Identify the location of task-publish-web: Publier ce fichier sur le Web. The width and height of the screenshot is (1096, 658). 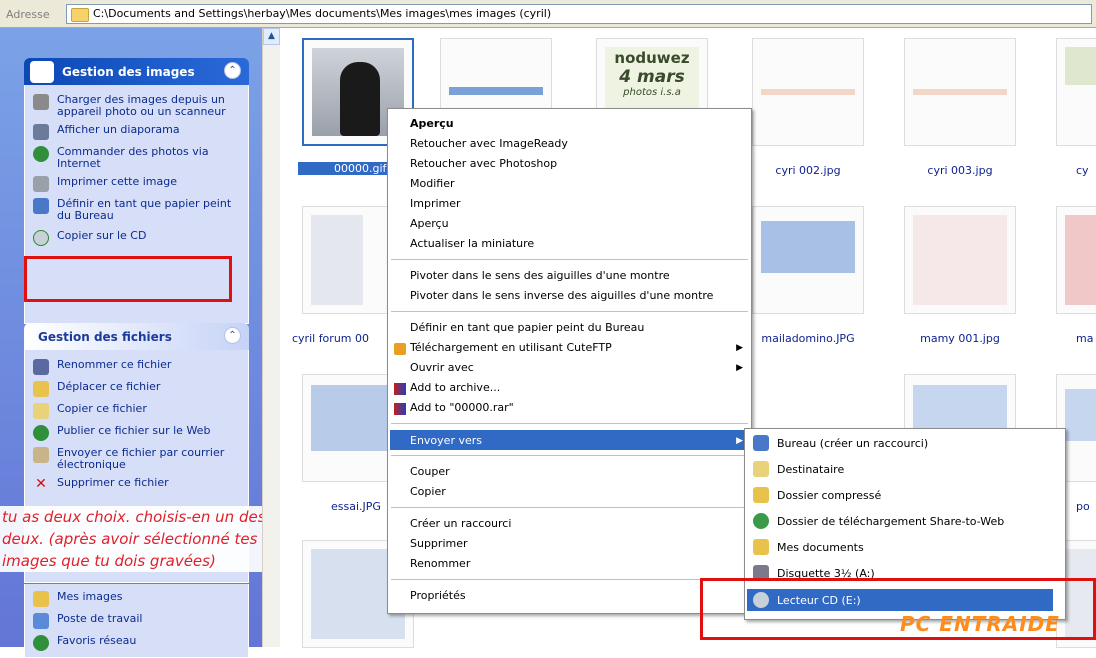
(137, 433).